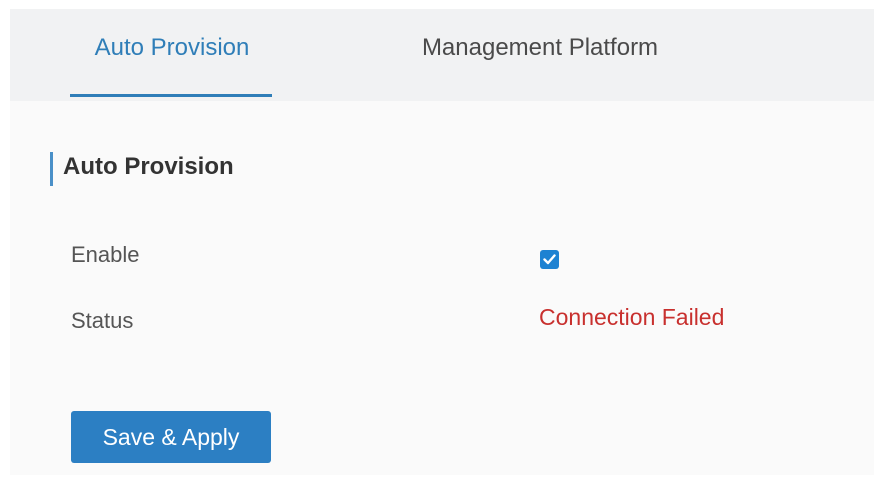 The width and height of the screenshot is (884, 481). I want to click on save-apply-button: Save & Apply, so click(171, 437).